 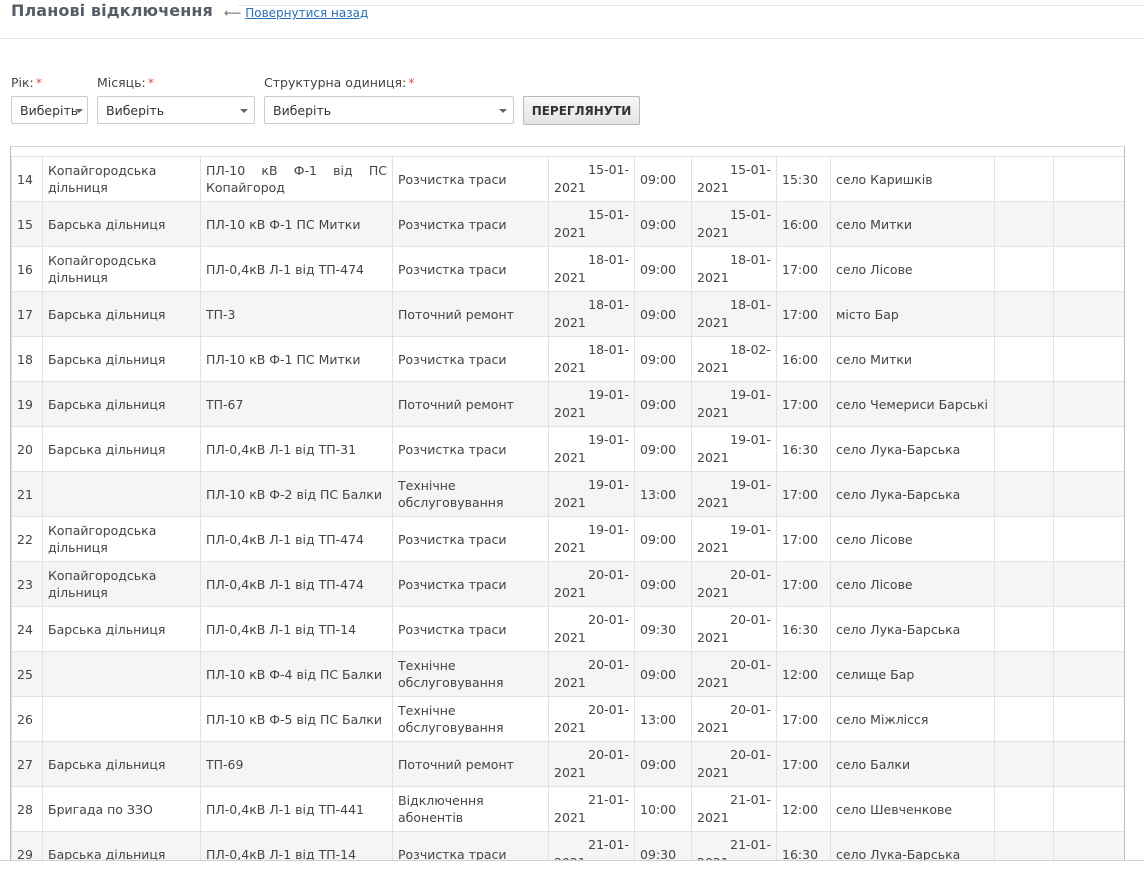 I want to click on row-number-cell: 20, so click(x=27, y=449).